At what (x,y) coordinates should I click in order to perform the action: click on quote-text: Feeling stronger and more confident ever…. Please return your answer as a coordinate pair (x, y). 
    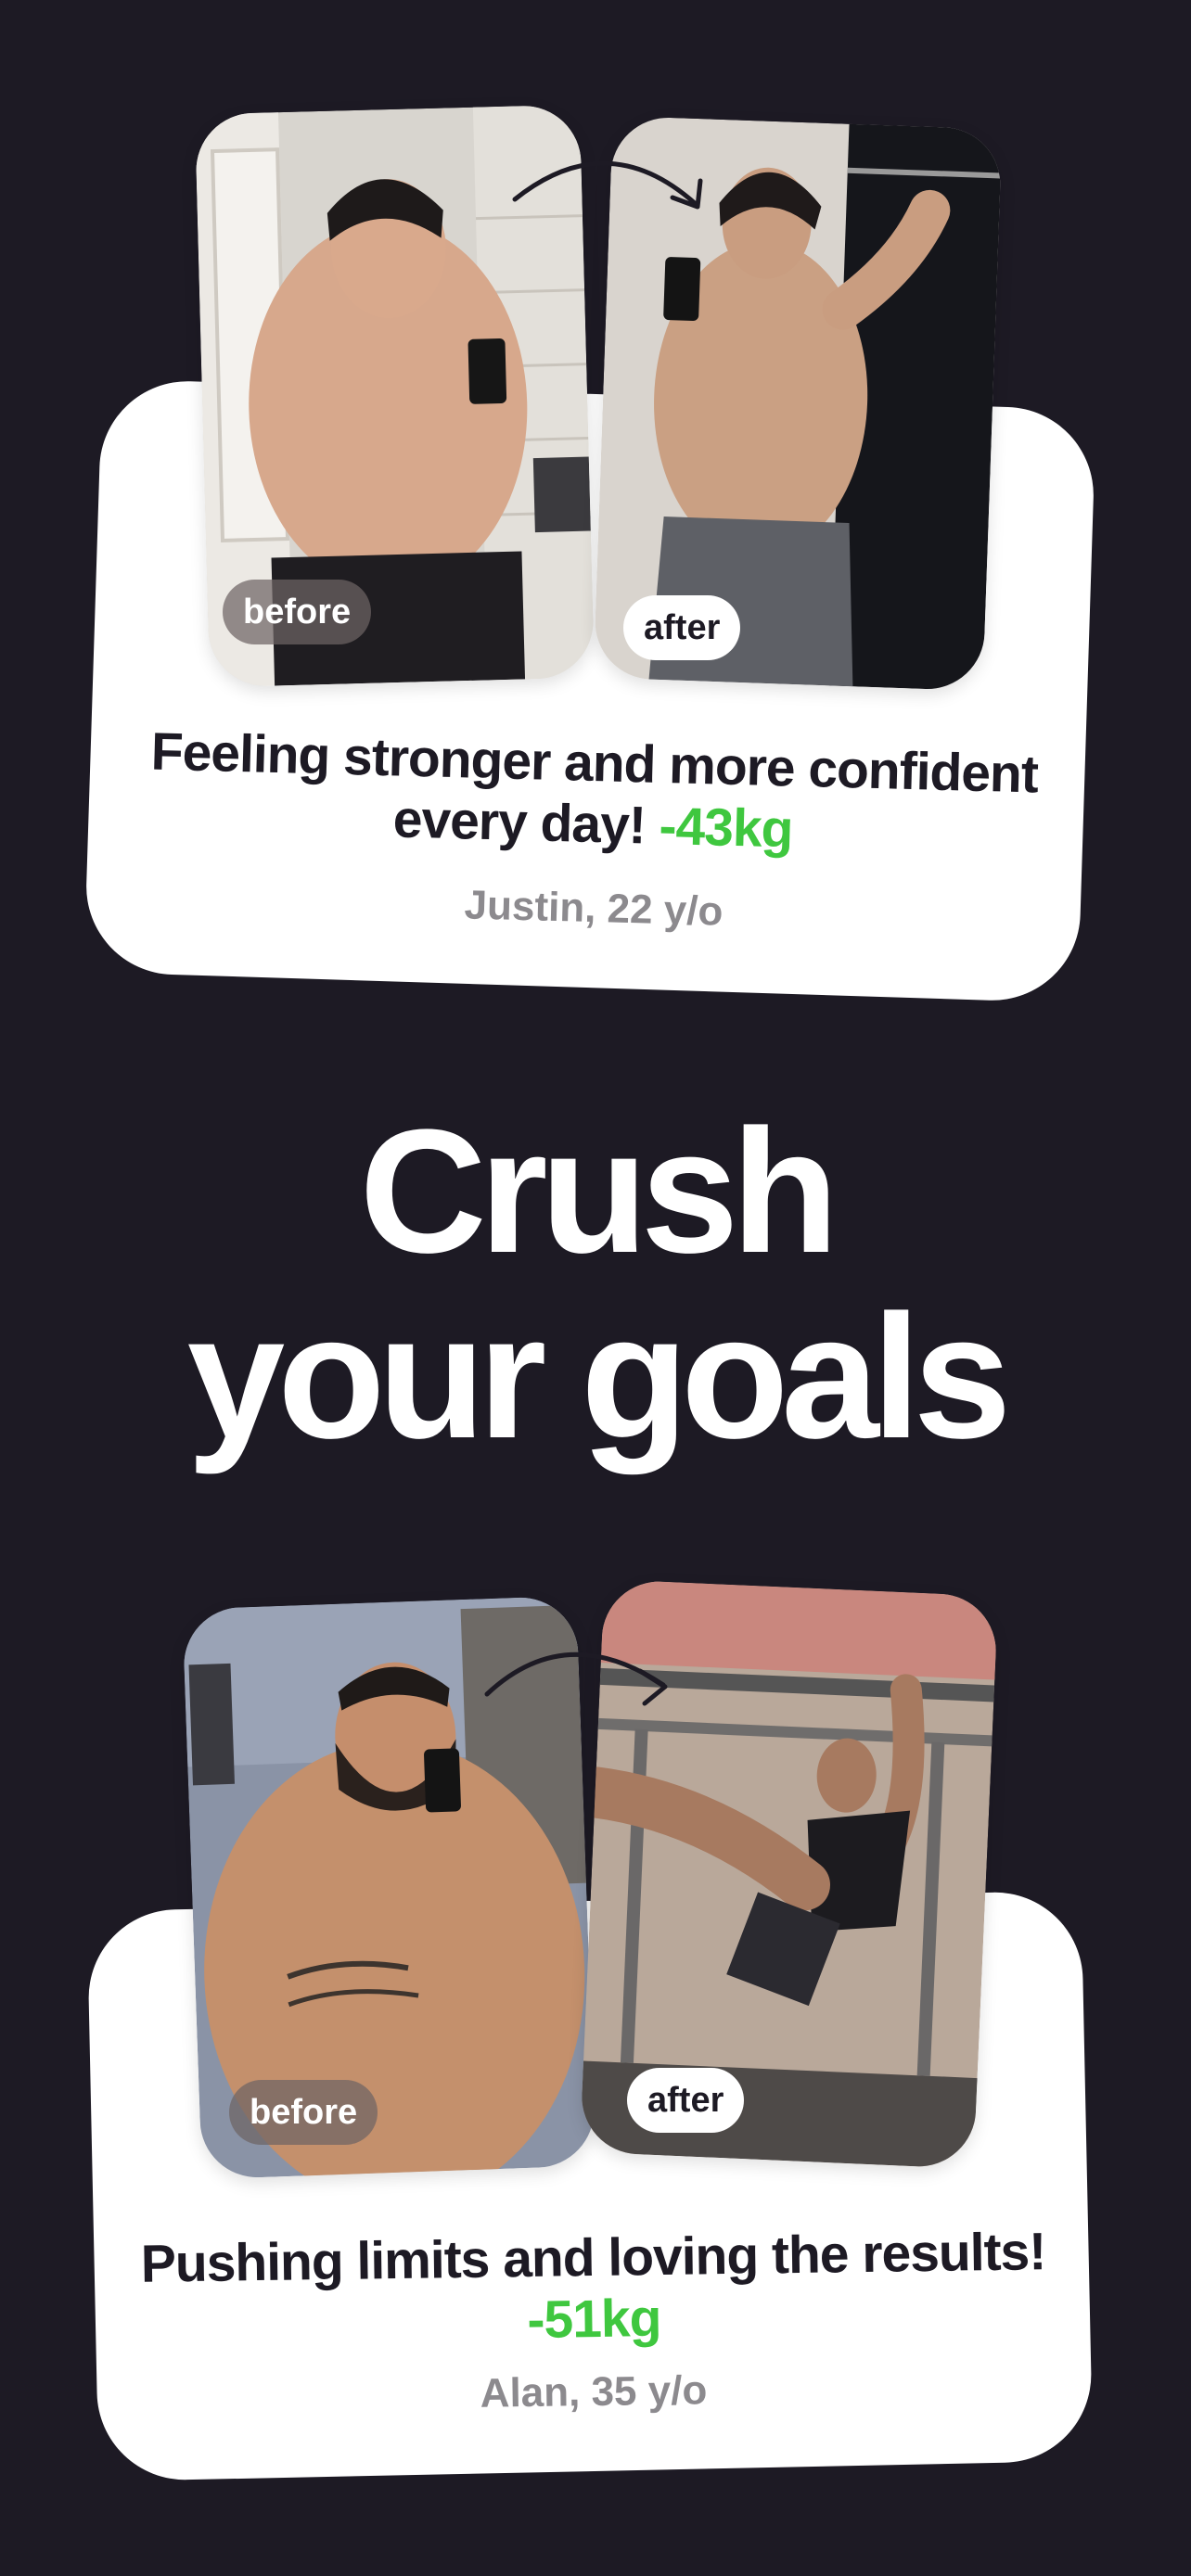
    Looking at the image, I should click on (594, 789).